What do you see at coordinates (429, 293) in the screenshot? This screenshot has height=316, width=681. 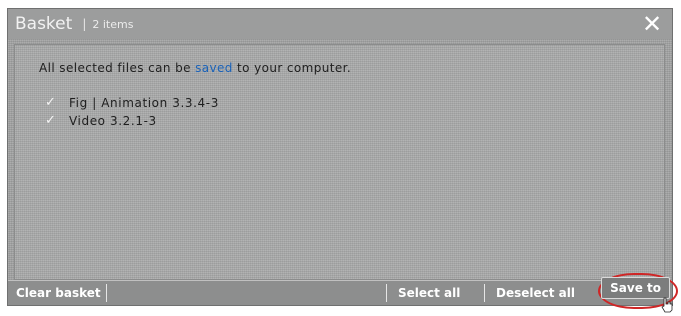 I see `select-all-button: Select all` at bounding box center [429, 293].